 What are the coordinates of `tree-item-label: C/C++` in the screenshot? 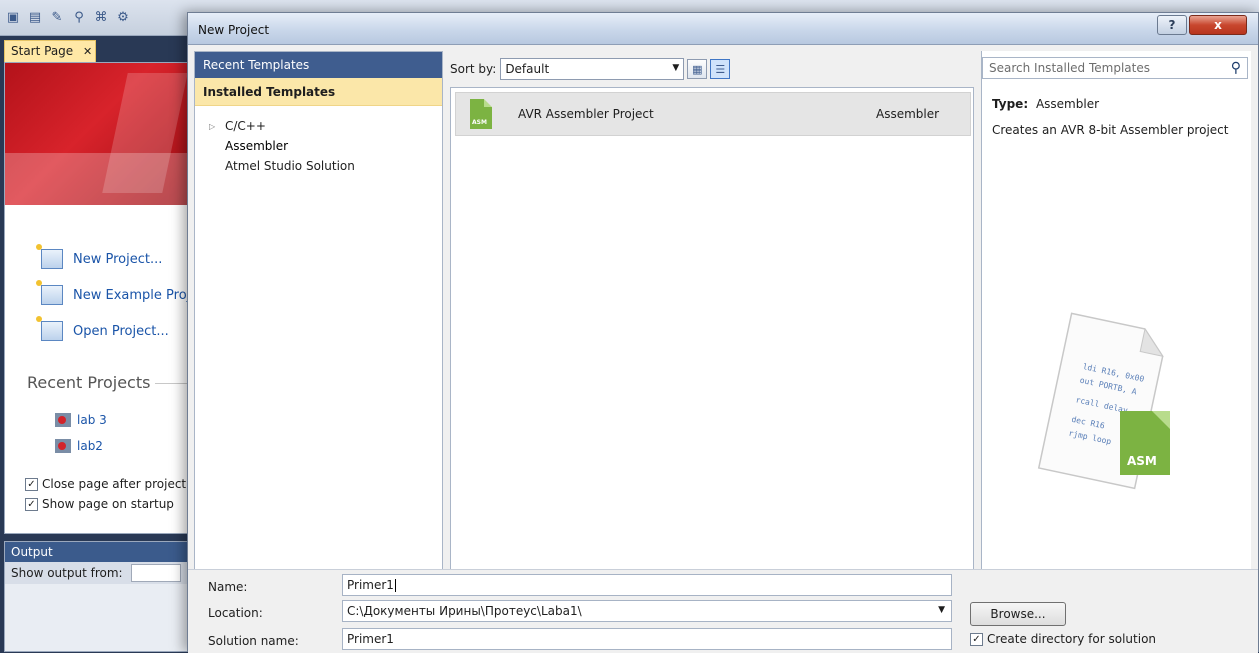 It's located at (245, 126).